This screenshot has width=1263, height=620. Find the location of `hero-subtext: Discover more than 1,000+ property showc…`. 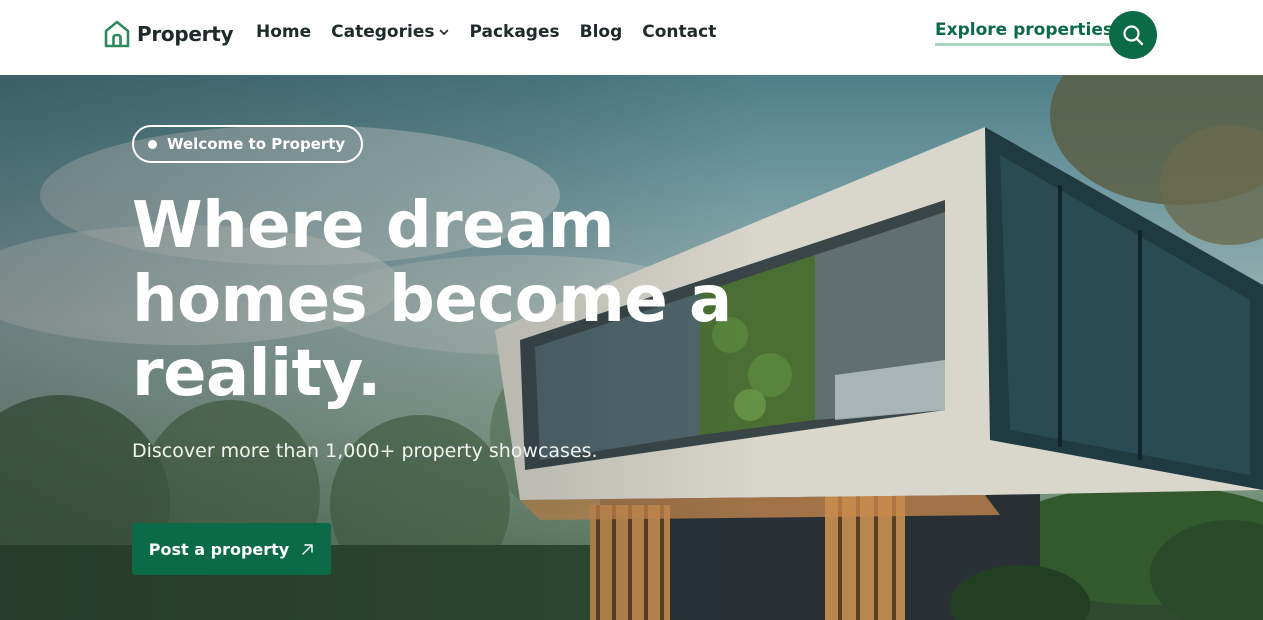

hero-subtext: Discover more than 1,000+ property showc… is located at coordinates (365, 451).